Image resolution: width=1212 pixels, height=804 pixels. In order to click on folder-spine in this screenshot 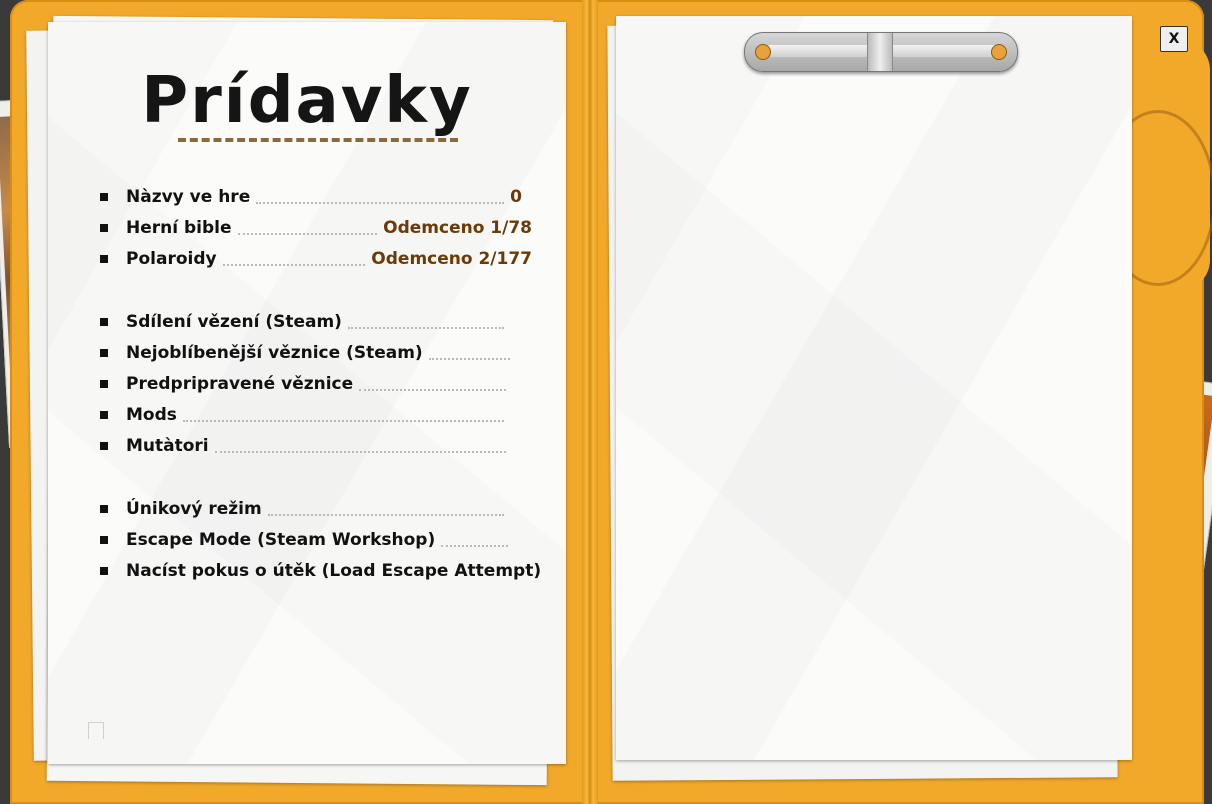, I will do `click(590, 402)`.